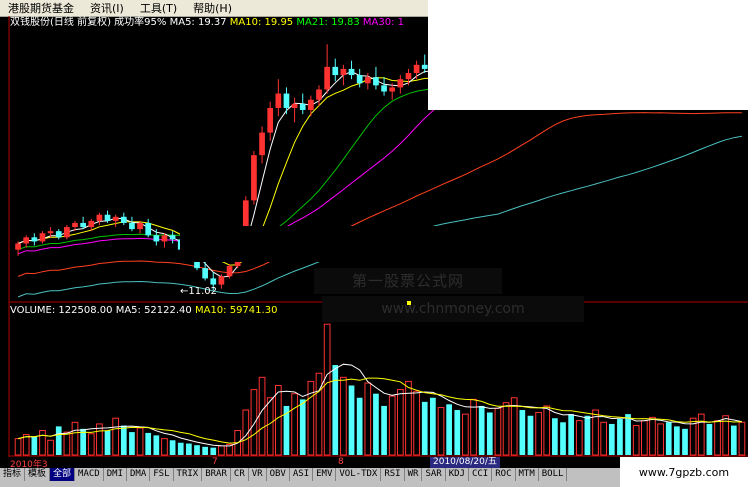 The height and width of the screenshot is (487, 756). I want to click on indicator-tab: TRIX, so click(188, 474).